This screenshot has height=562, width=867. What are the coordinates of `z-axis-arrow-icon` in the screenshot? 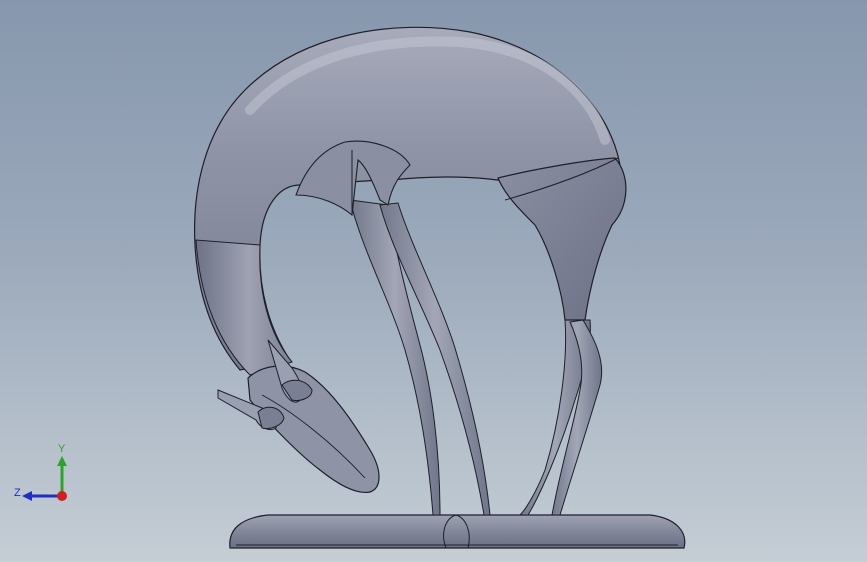 It's located at (27, 496).